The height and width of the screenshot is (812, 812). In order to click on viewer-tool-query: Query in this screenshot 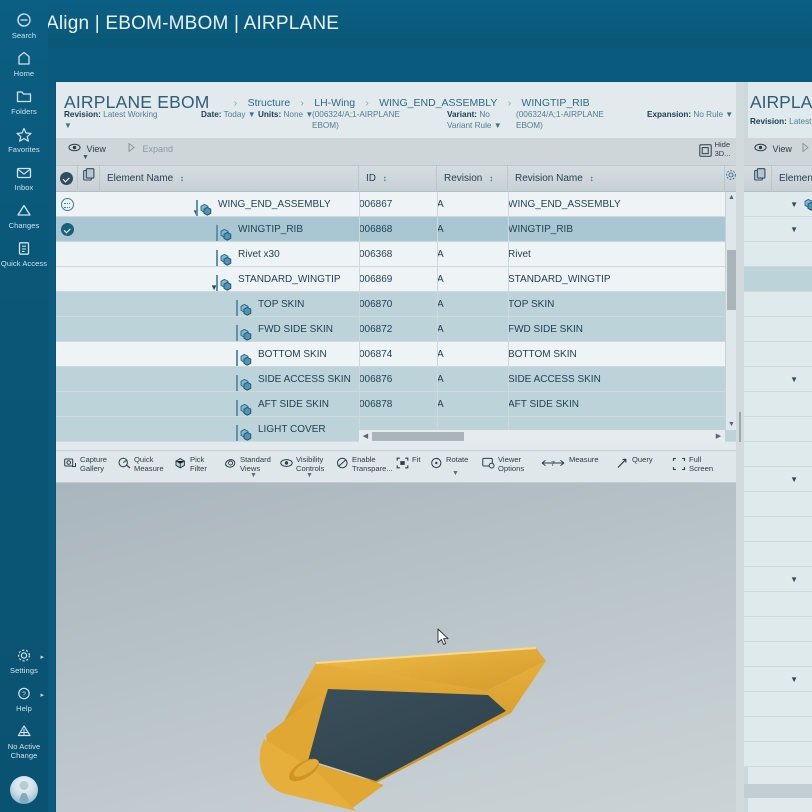, I will do `click(639, 463)`.